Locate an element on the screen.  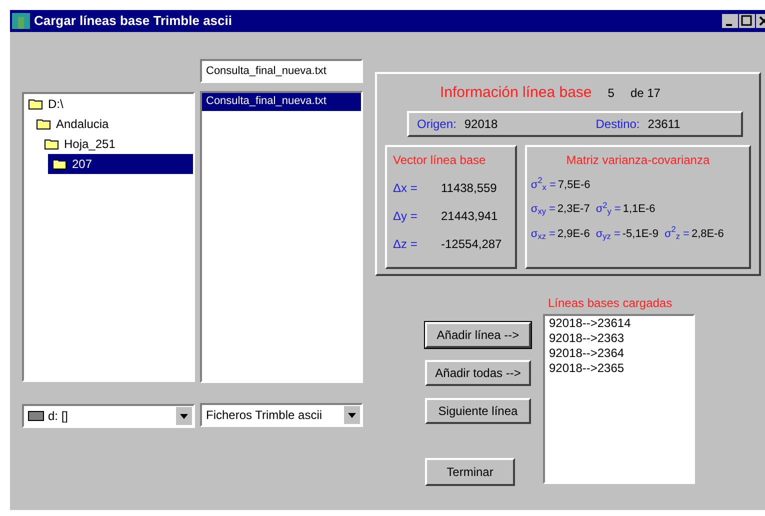
sigma-symbol: σ$_{yz}$ = is located at coordinates (608, 234).